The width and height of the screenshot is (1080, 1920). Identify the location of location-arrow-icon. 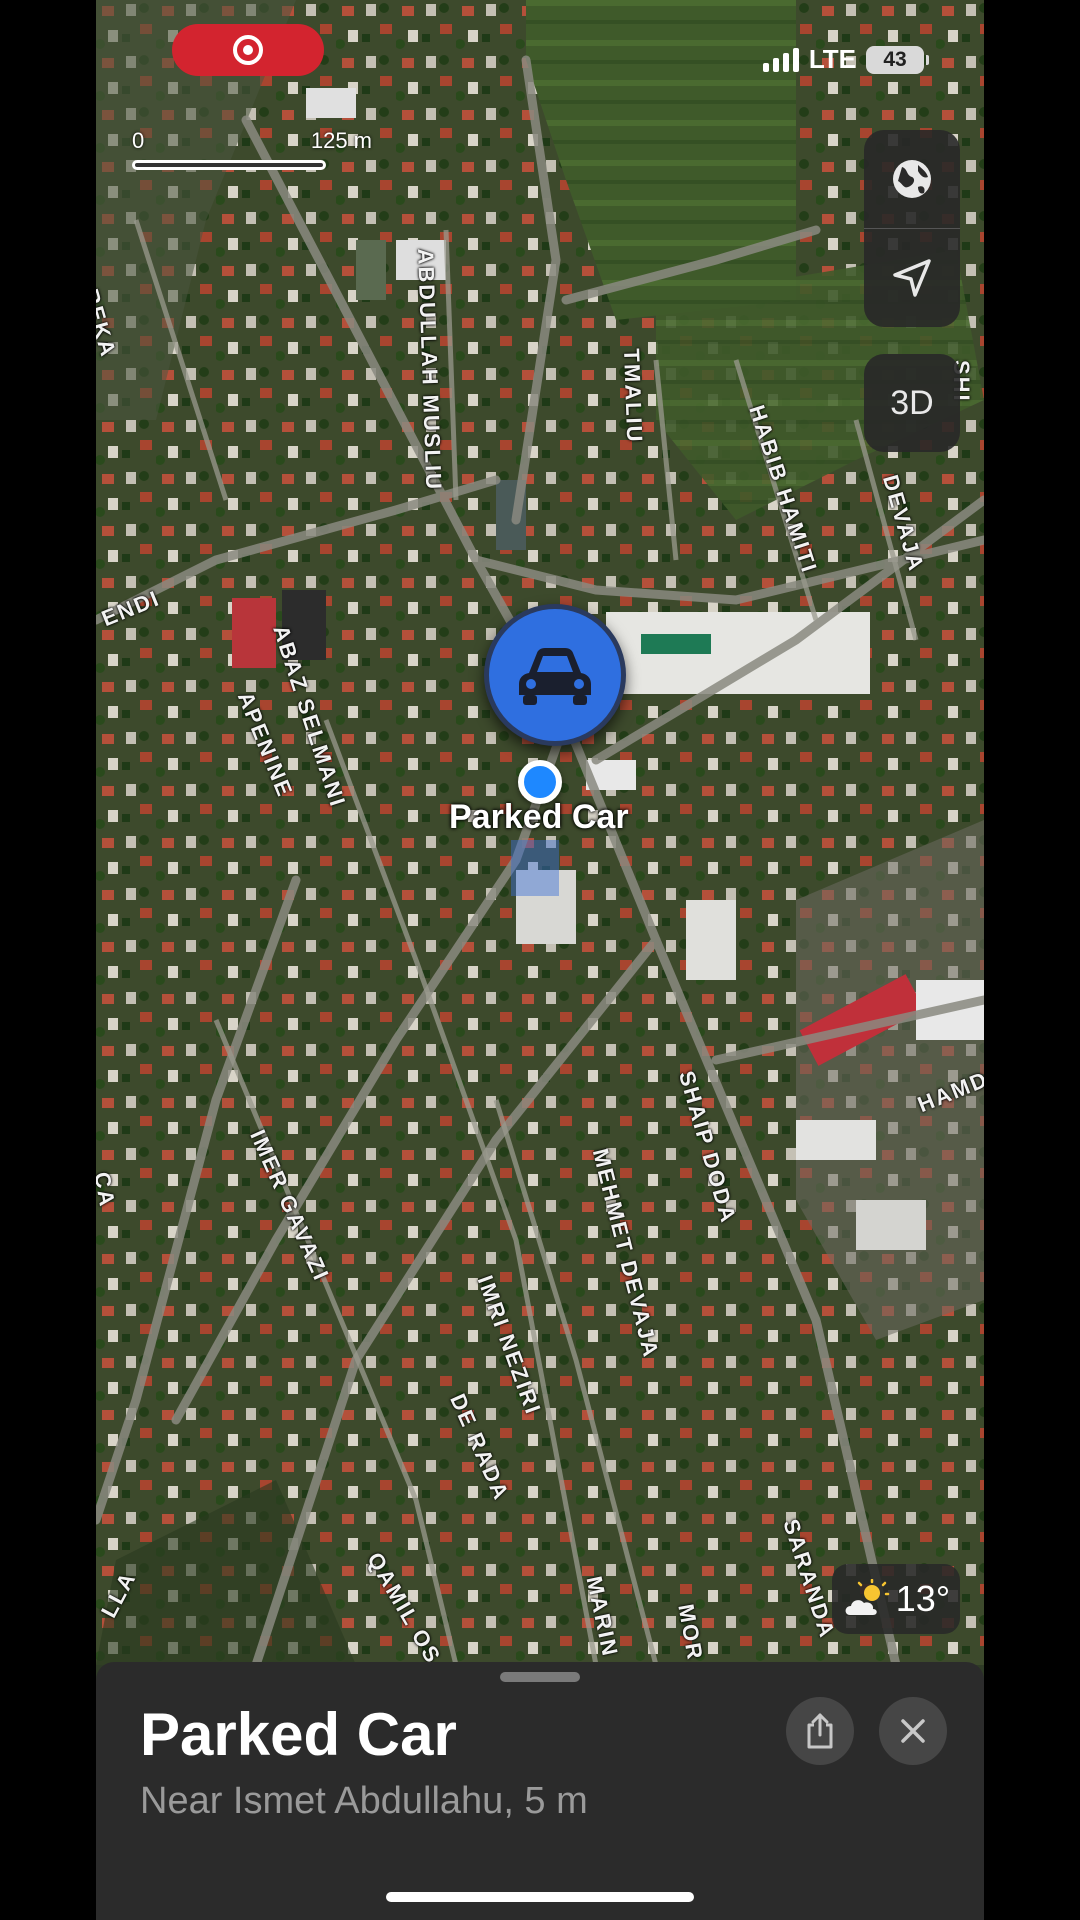
(912, 278).